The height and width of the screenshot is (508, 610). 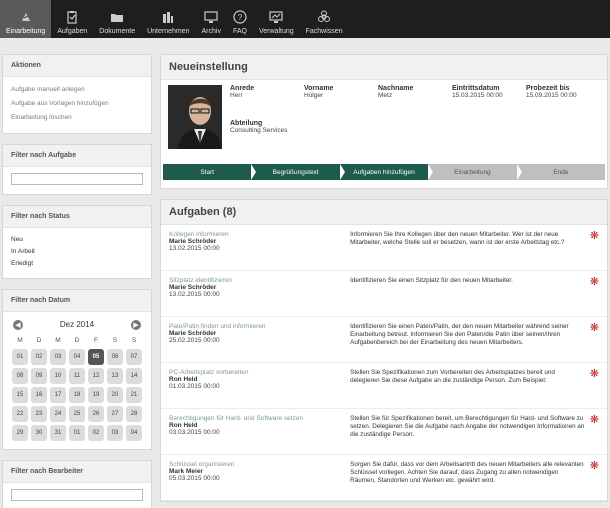 I want to click on calendar-day: 13, so click(x=115, y=375).